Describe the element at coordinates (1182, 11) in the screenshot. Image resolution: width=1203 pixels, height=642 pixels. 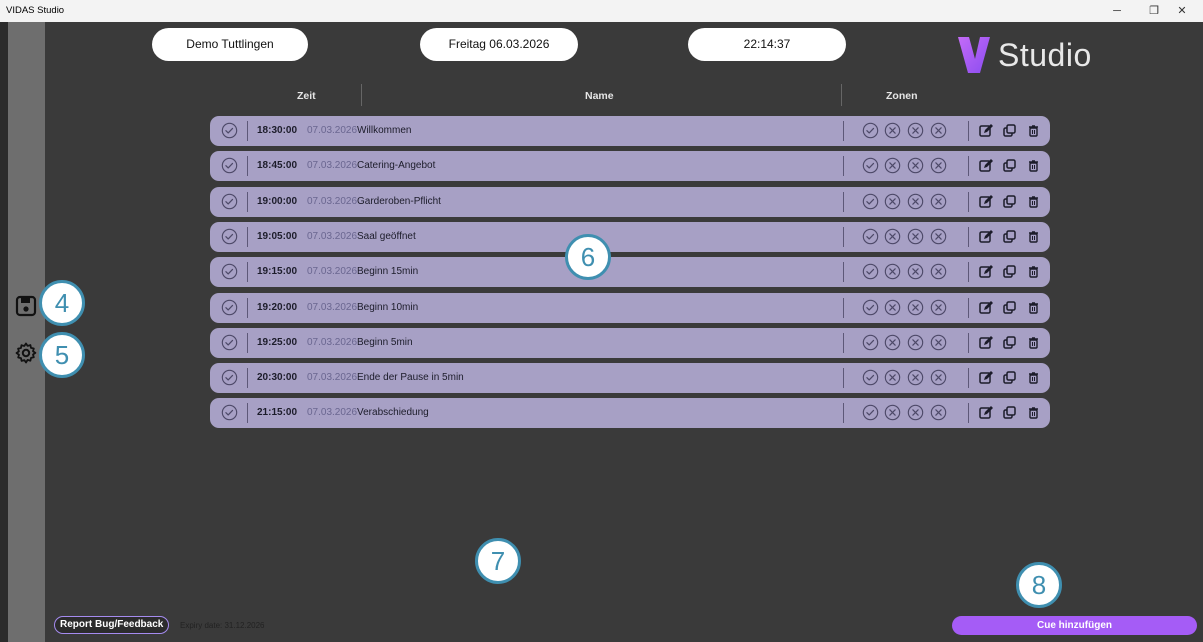
I see `close-icon: ✕` at that location.